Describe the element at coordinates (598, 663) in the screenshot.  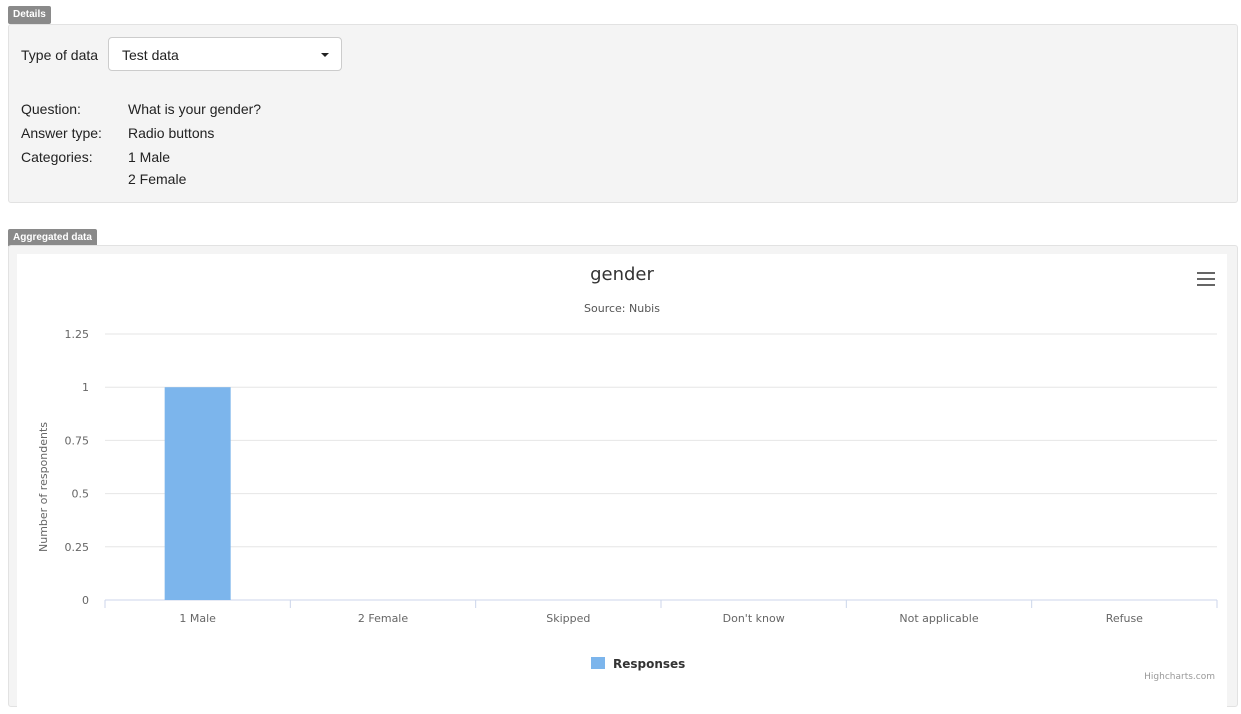
I see `legend-swatch` at that location.